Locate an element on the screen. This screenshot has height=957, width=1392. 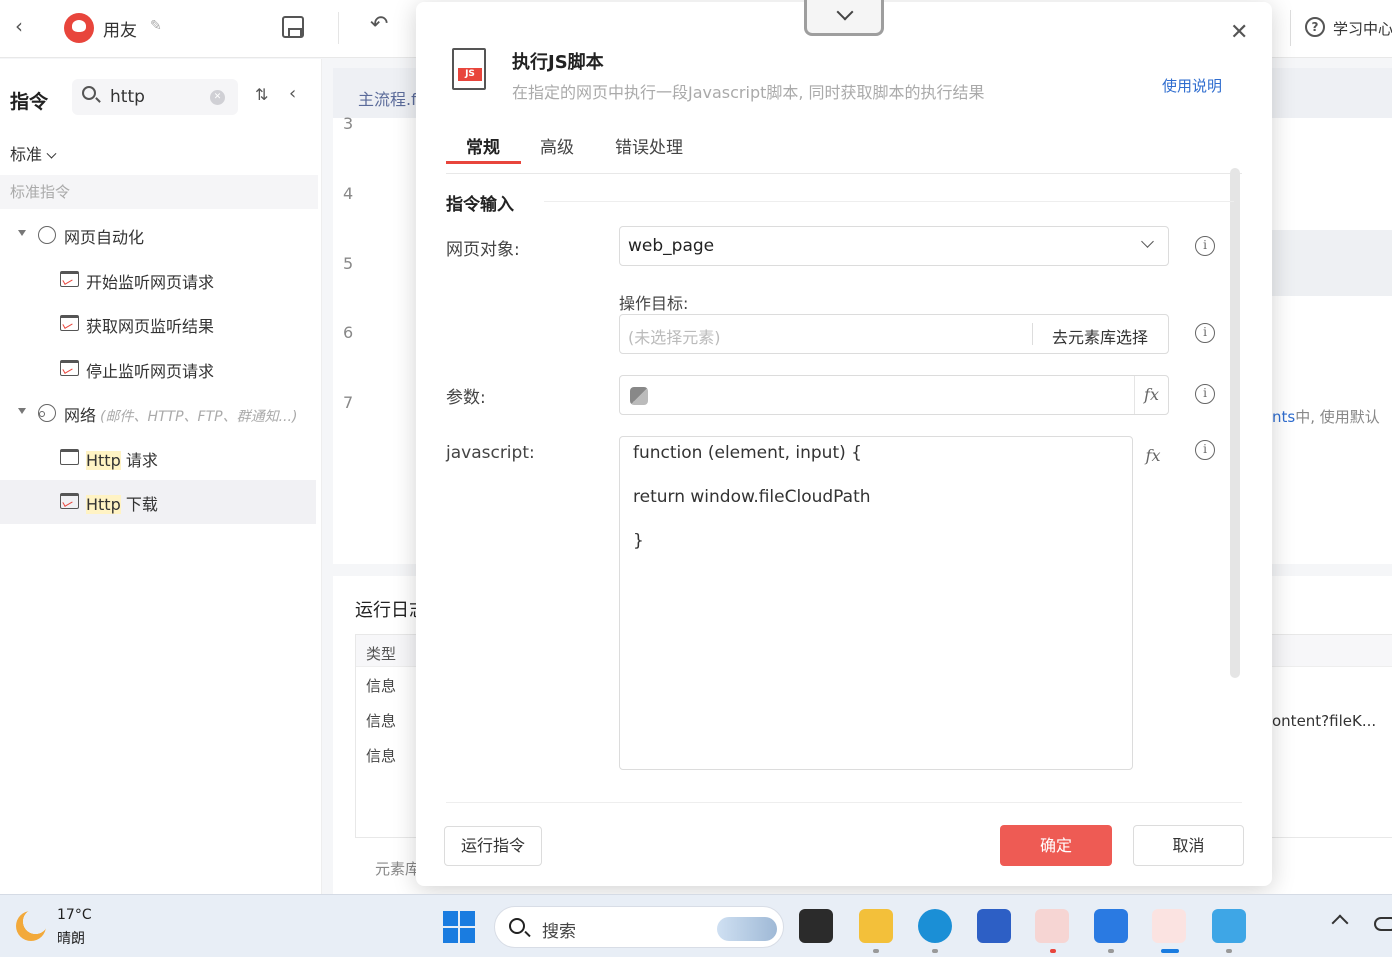
close-icon: ✕ is located at coordinates (1239, 32).